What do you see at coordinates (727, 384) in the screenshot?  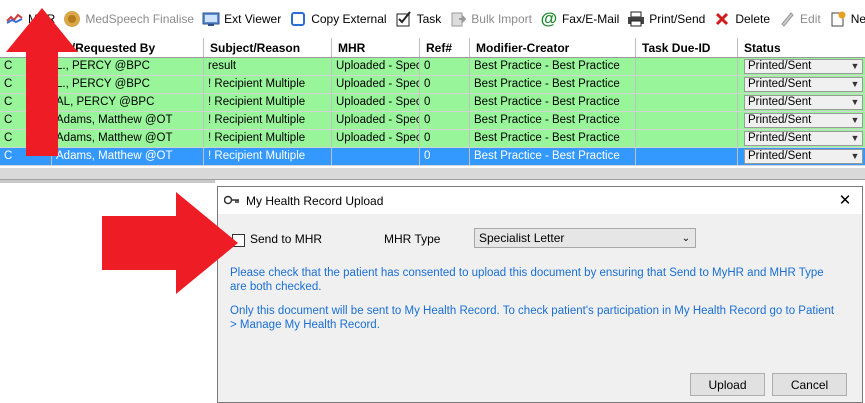 I see `upload-button: Upload` at bounding box center [727, 384].